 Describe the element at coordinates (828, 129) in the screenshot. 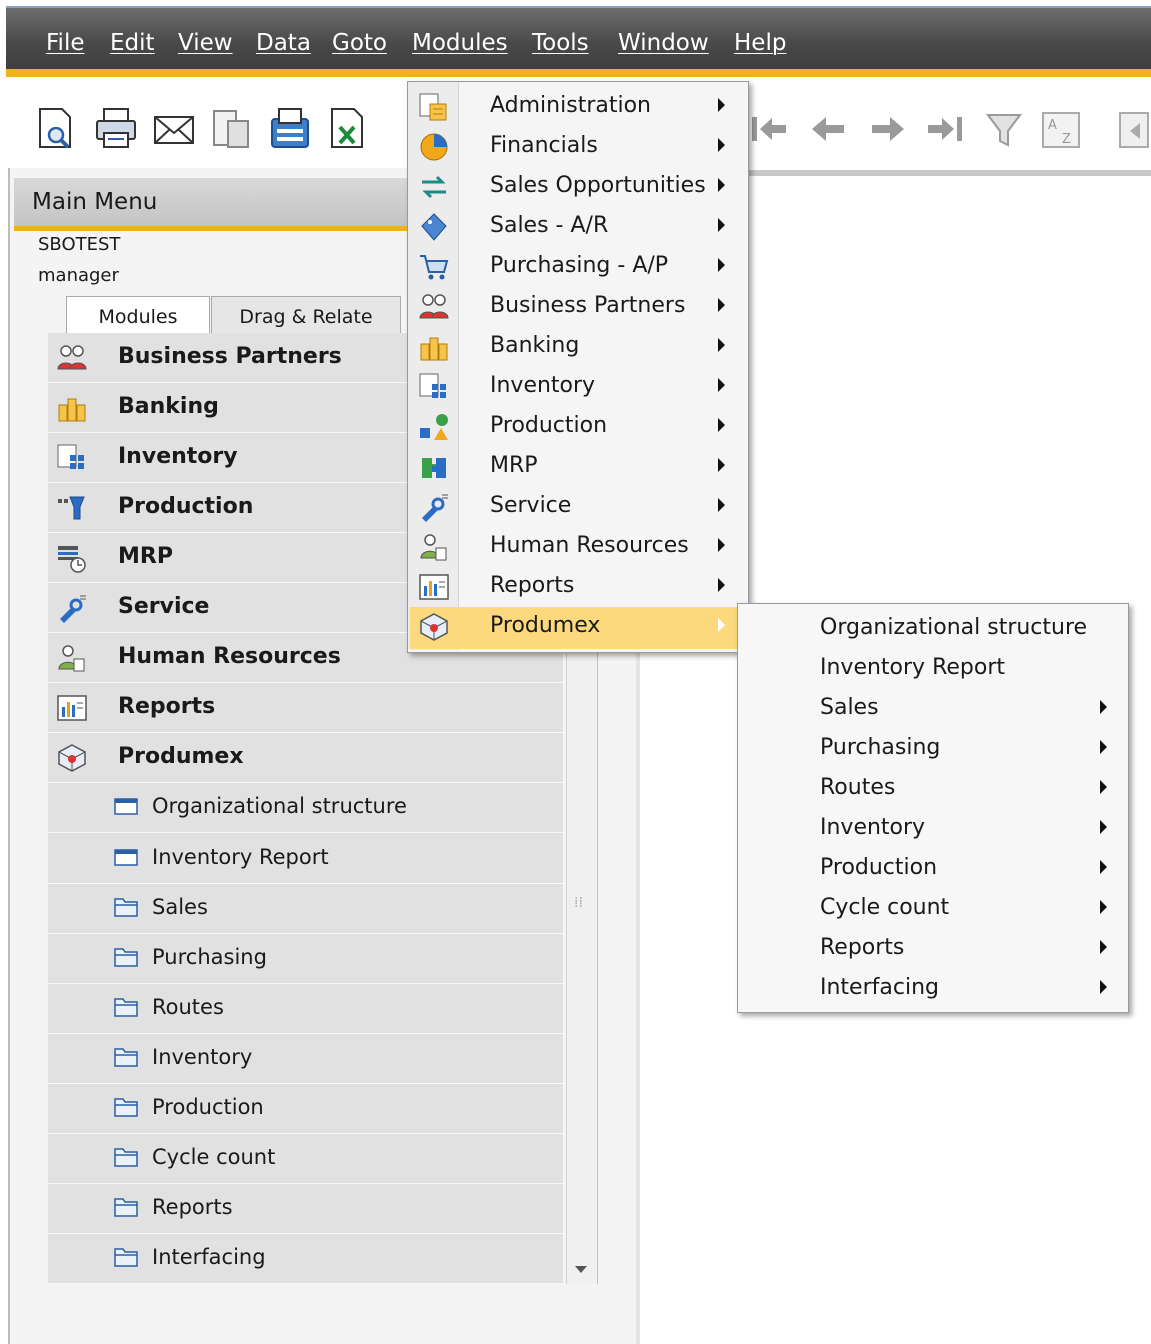

I see `previous-record-icon` at that location.